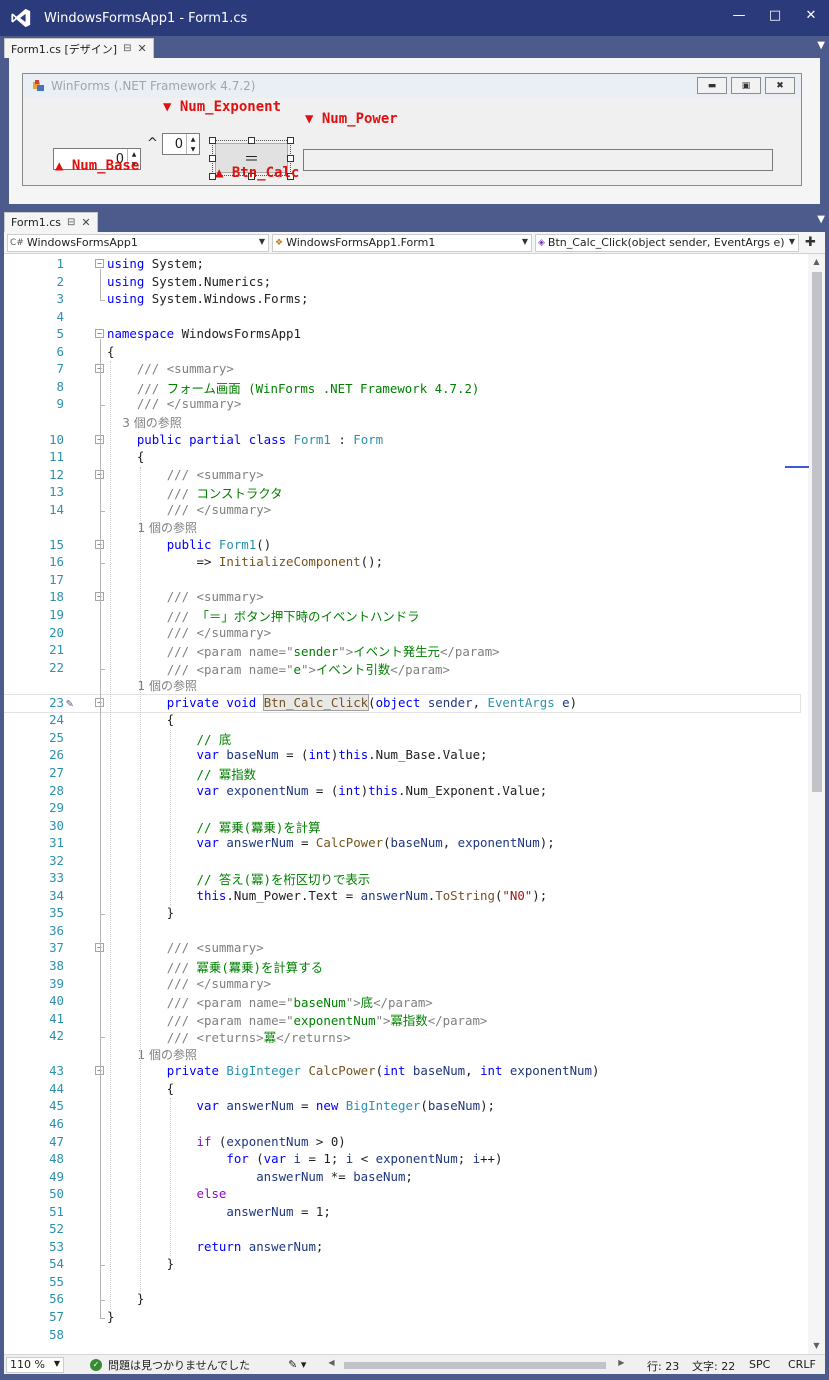 This screenshot has width=829, height=1380. What do you see at coordinates (402, 1143) in the screenshot?
I see `code-line: 47 if (exponentNum > 0)` at bounding box center [402, 1143].